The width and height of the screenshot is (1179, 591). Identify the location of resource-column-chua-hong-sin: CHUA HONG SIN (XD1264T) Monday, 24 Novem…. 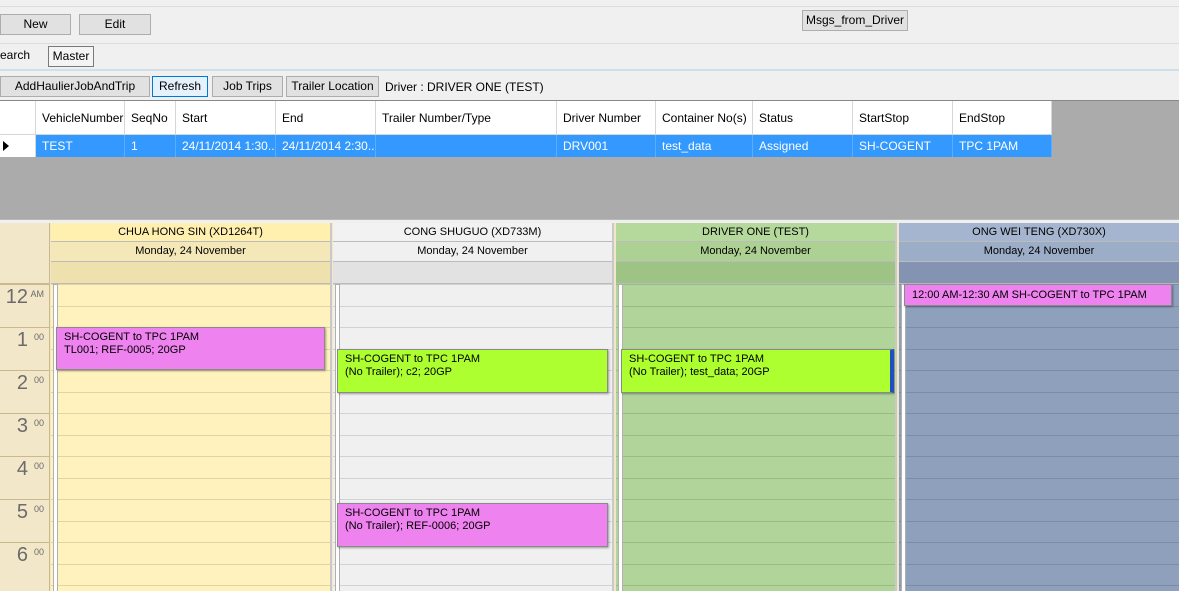
(191, 407).